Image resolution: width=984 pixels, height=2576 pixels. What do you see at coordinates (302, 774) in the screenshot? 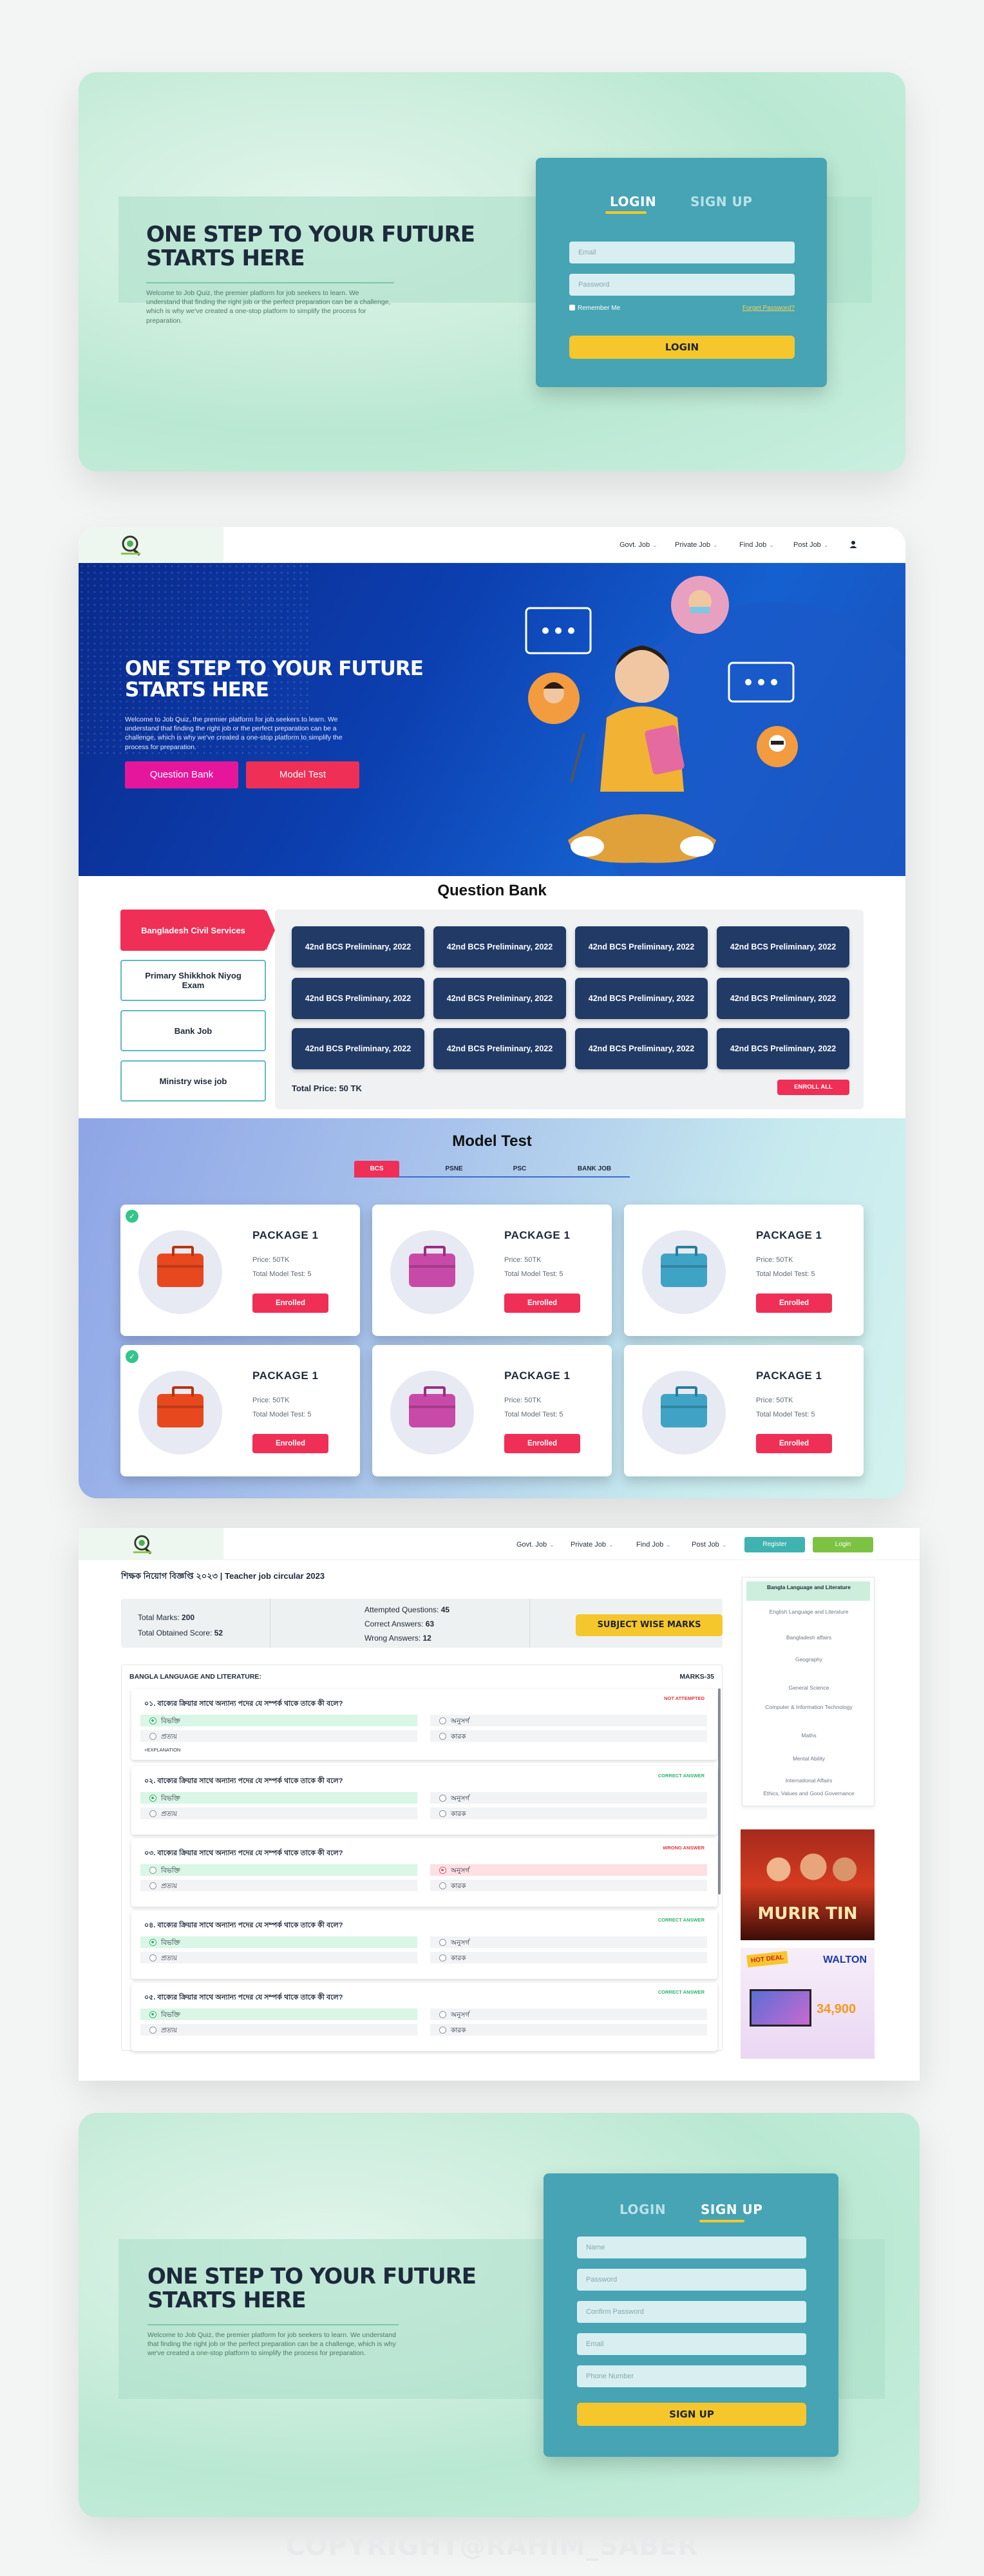
I see `model-test-button: Model Test` at bounding box center [302, 774].